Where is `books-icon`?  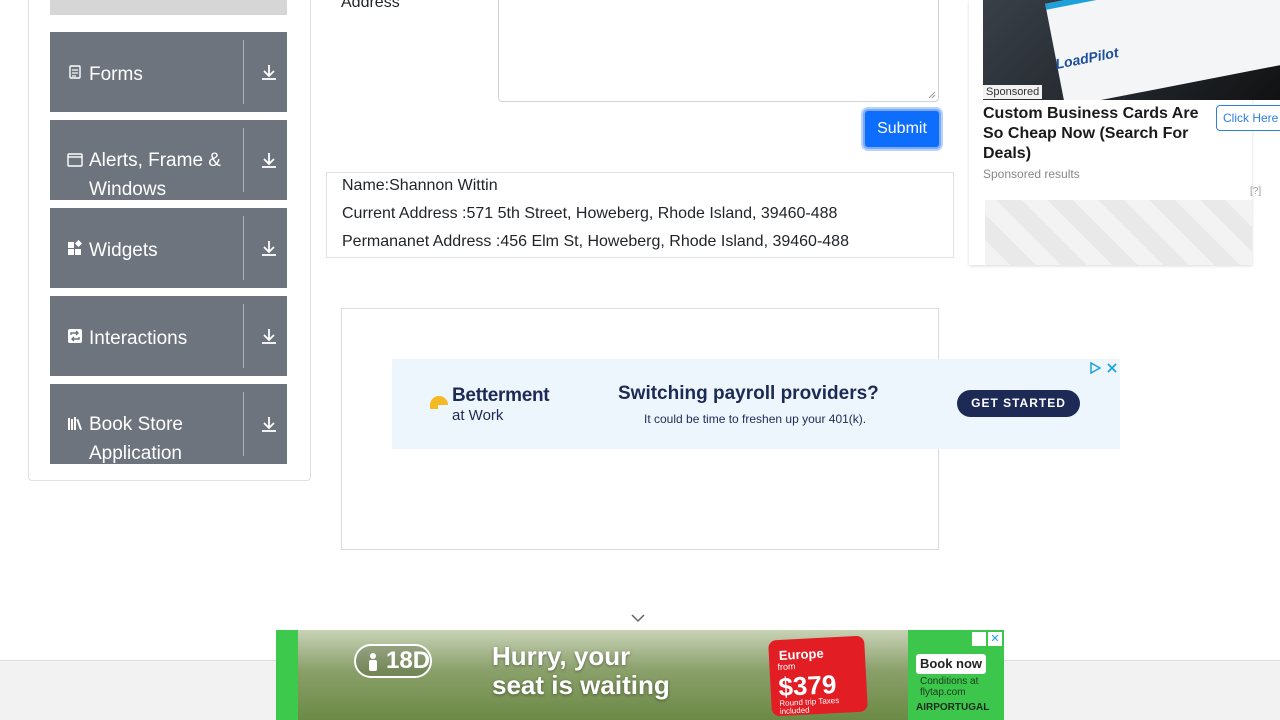
books-icon is located at coordinates (75, 423).